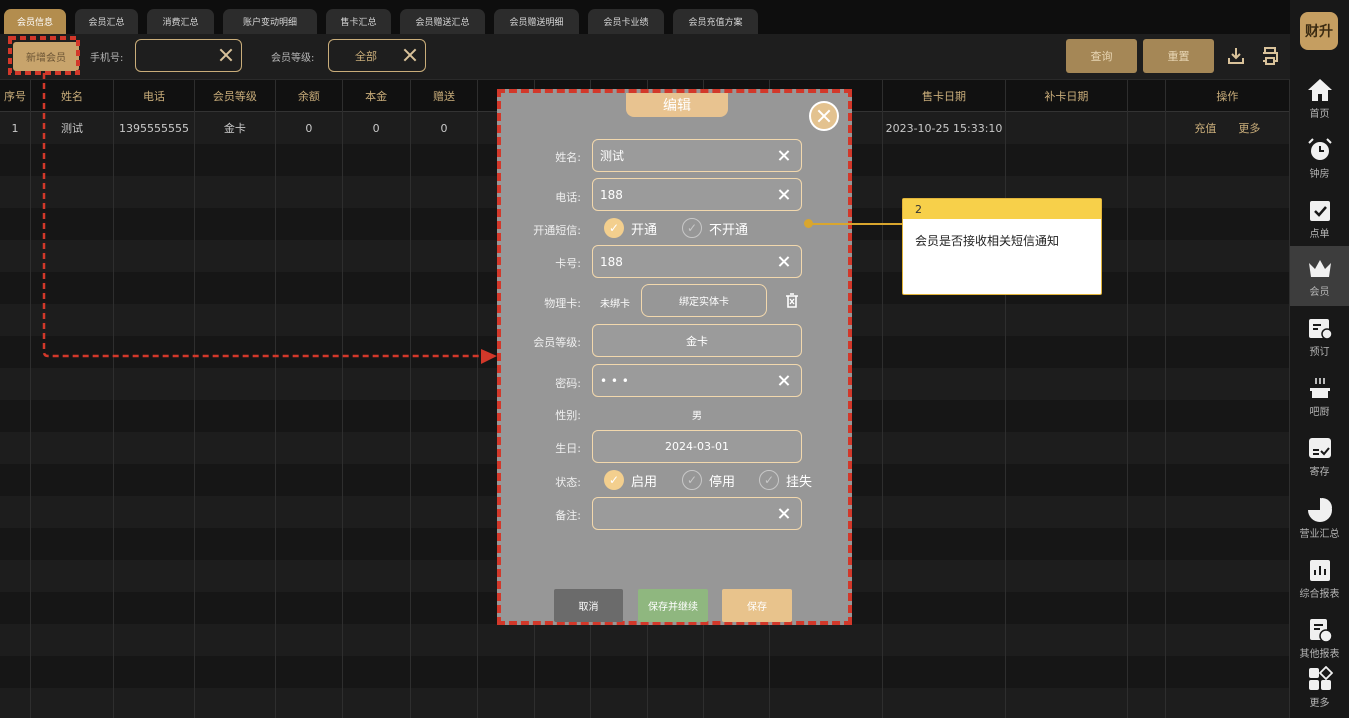  I want to click on clear-remark-icon, so click(783, 513).